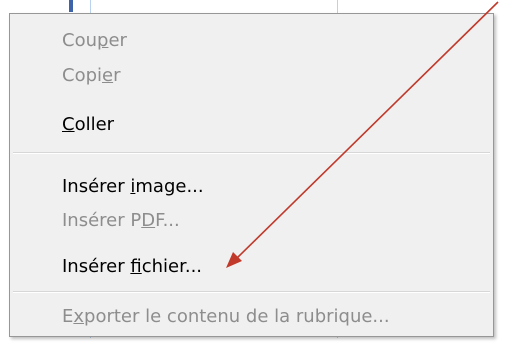 The image size is (507, 351). I want to click on menu-item-cut: Couper, so click(94, 41).